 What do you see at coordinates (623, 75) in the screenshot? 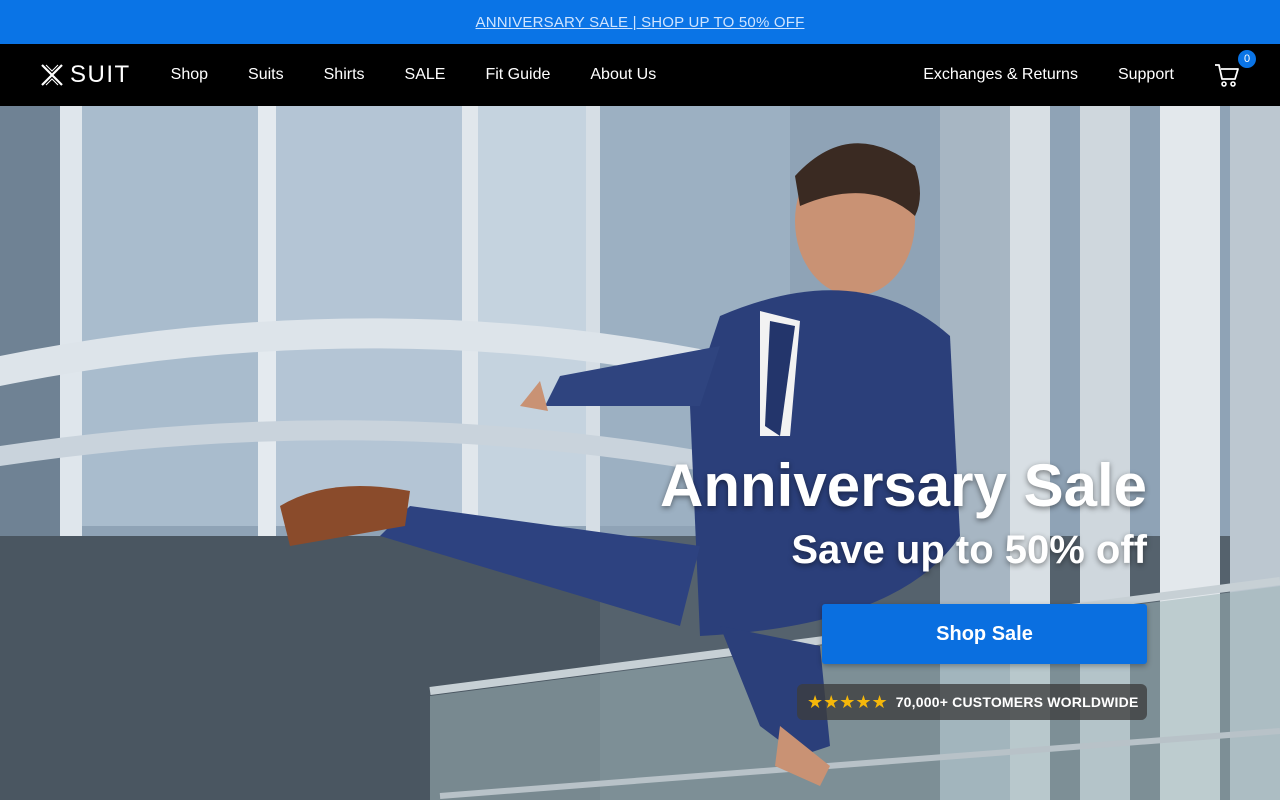
I see `nav-about-us: About Us` at bounding box center [623, 75].